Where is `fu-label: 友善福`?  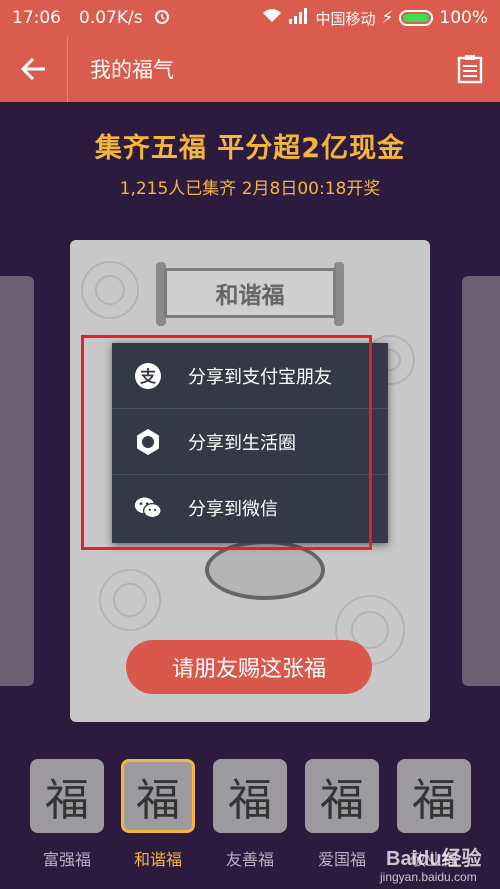
fu-label: 友善福 is located at coordinates (249, 859).